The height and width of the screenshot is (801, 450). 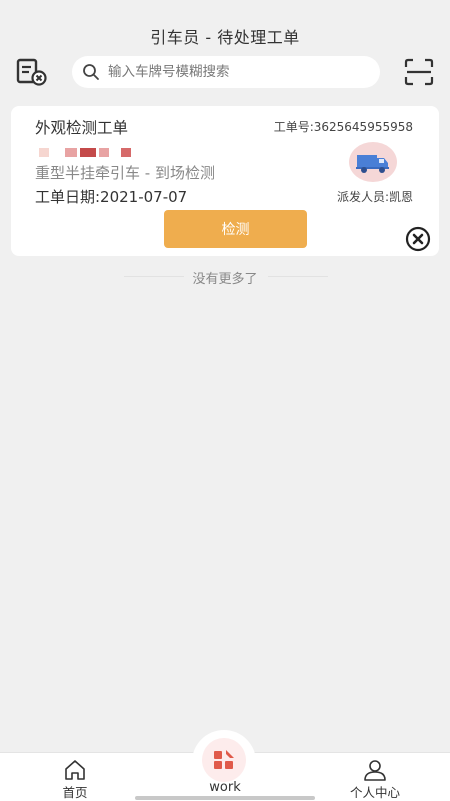 I want to click on nav-profile: 个人中心, so click(x=375, y=777).